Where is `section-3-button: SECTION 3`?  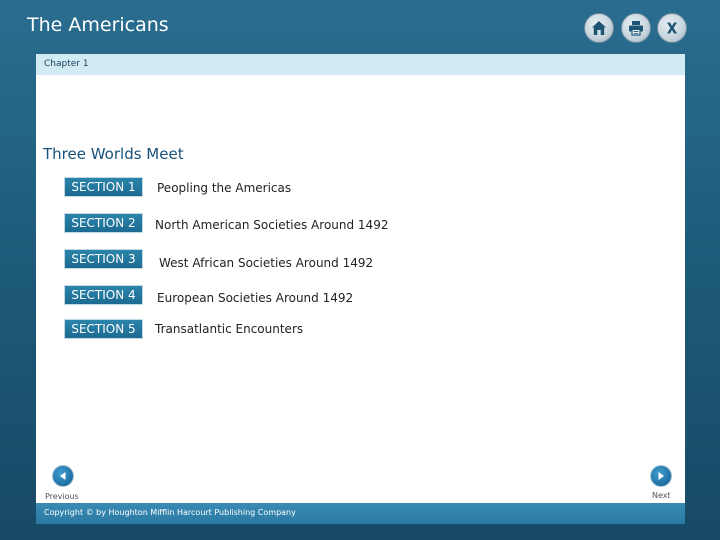
section-3-button: SECTION 3 is located at coordinates (103, 259).